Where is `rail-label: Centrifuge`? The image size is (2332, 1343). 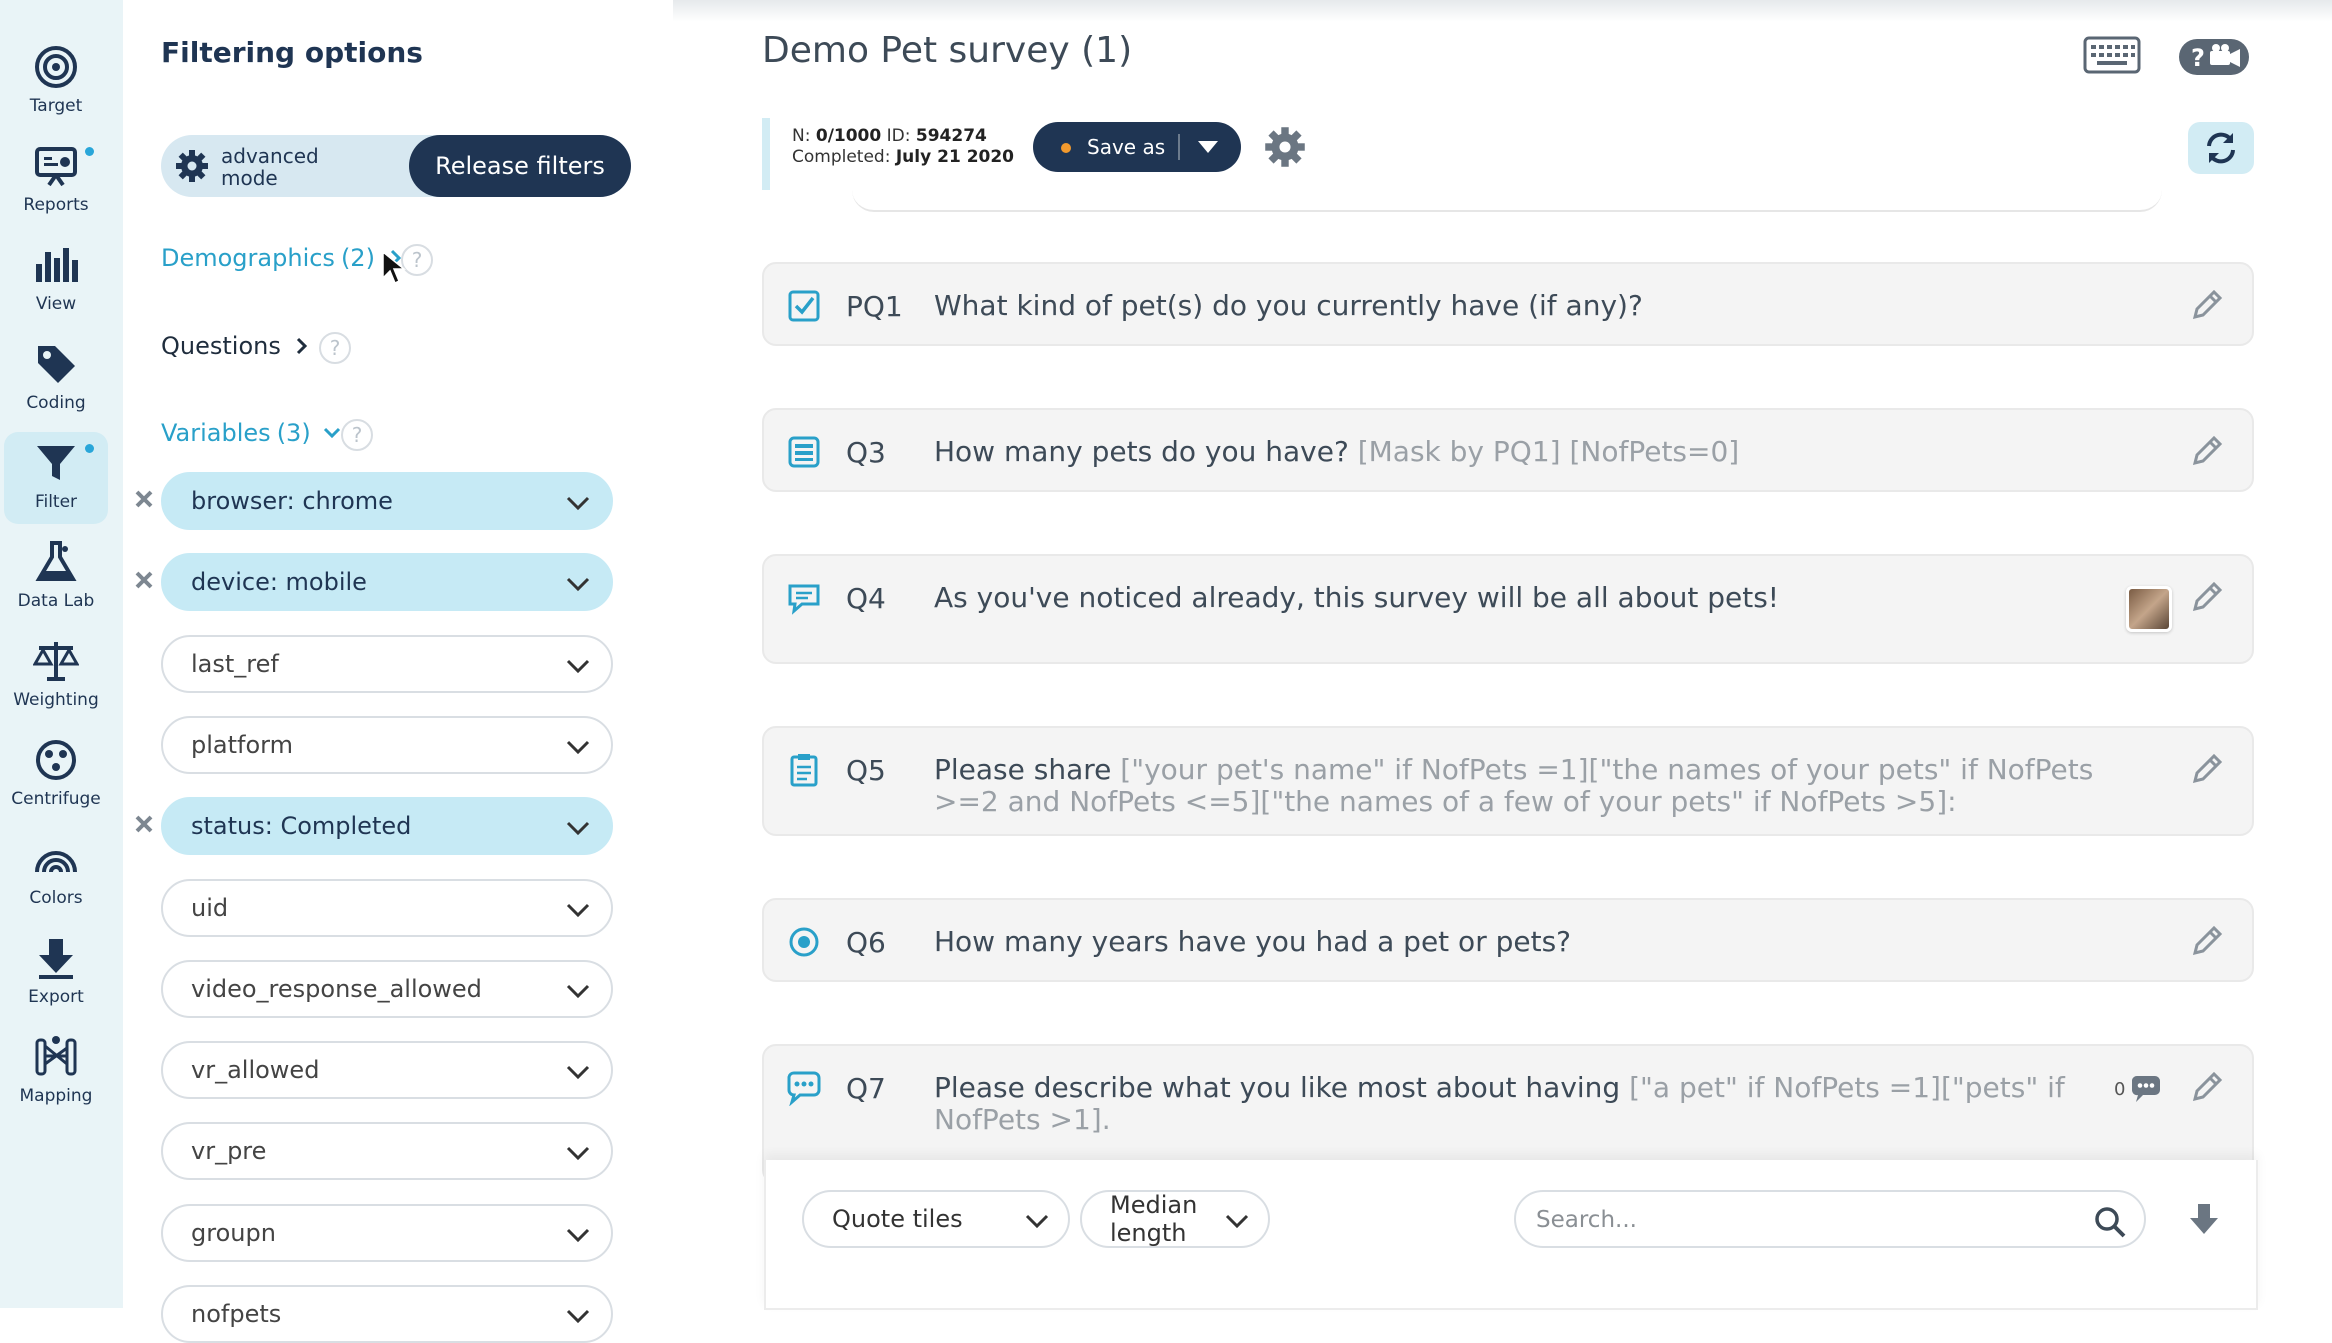
rail-label: Centrifuge is located at coordinates (56, 799).